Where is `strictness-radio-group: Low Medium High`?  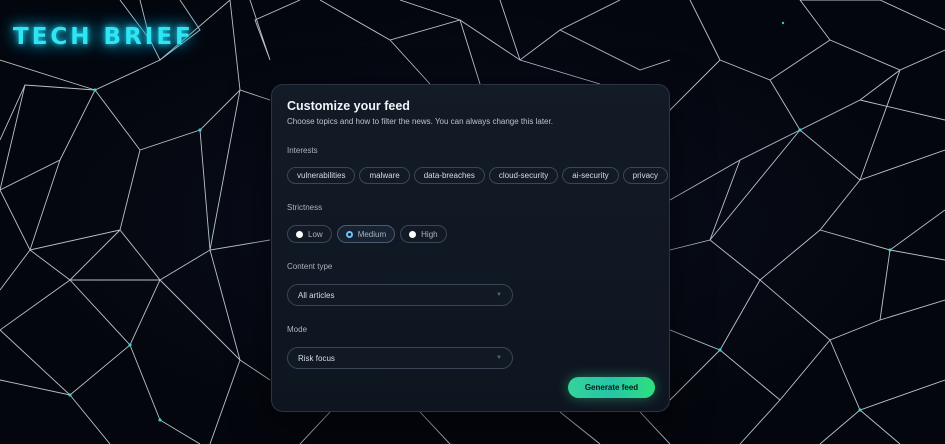 strictness-radio-group: Low Medium High is located at coordinates (367, 234).